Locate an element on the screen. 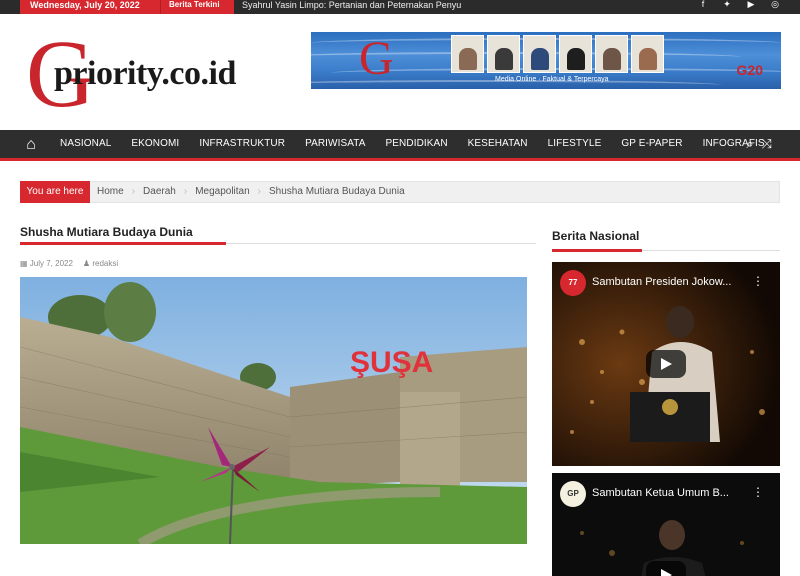 Image resolution: width=800 pixels, height=576 pixels. title-divider is located at coordinates (278, 243).